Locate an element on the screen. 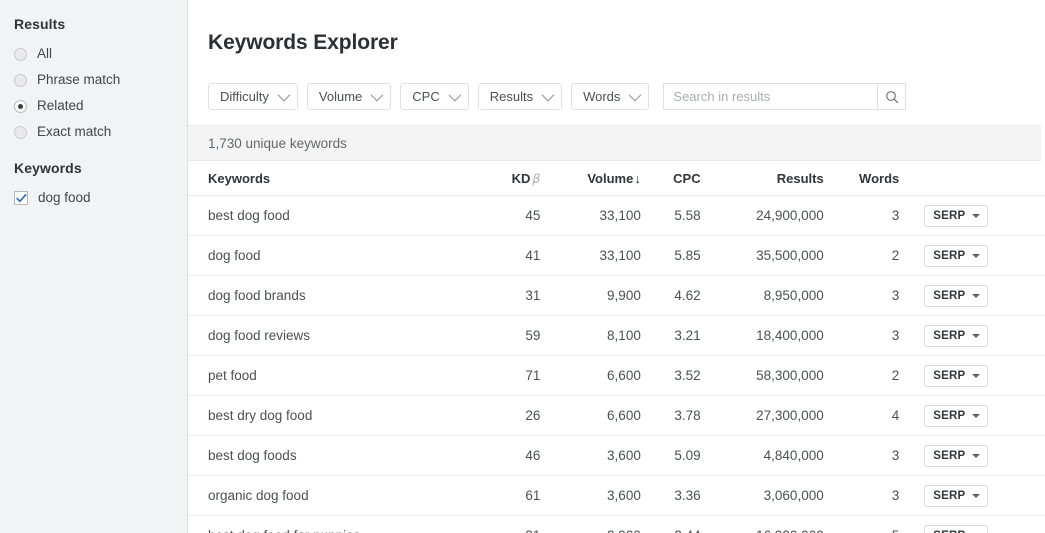  search-results-group is located at coordinates (785, 97).